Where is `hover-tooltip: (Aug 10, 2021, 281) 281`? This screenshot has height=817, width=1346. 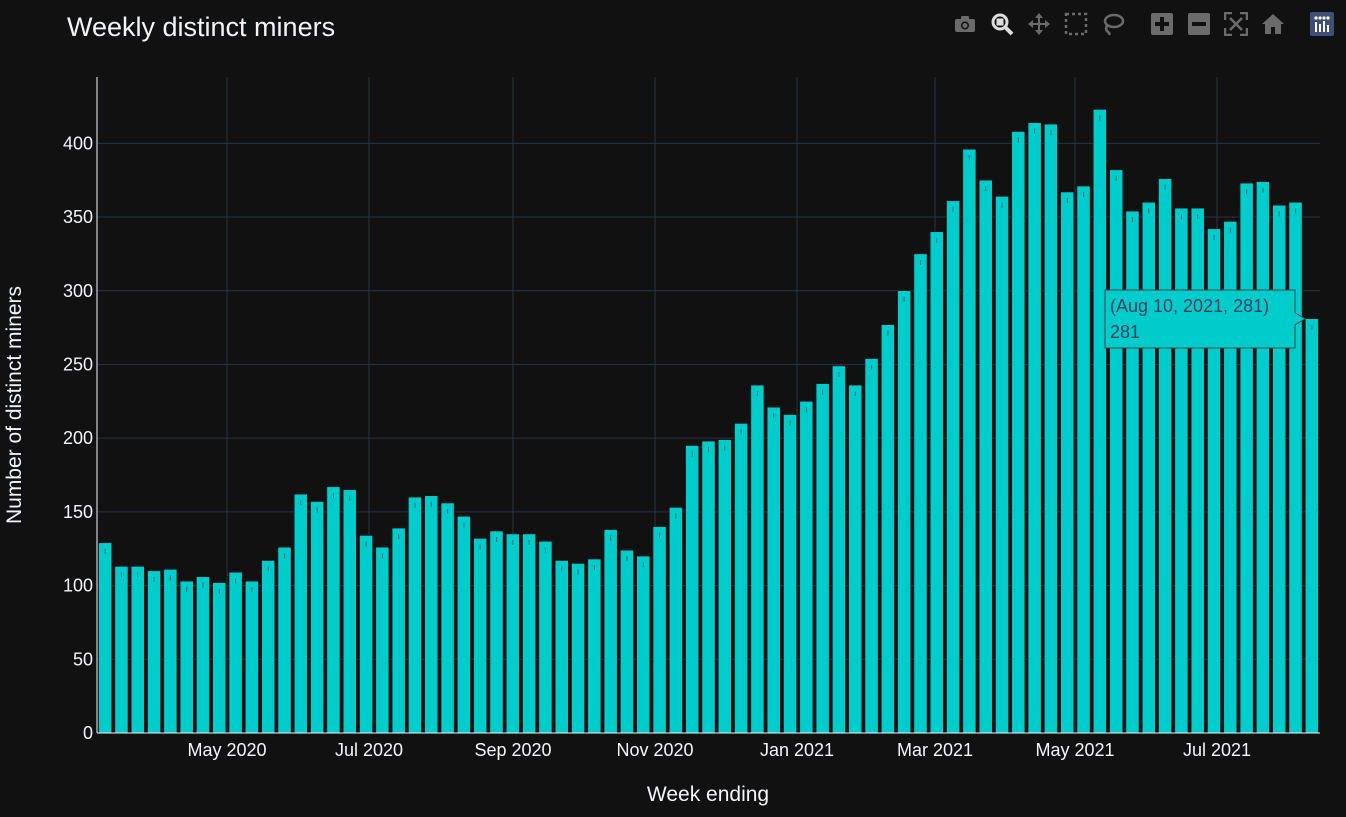 hover-tooltip: (Aug 10, 2021, 281) 281 is located at coordinates (1205, 319).